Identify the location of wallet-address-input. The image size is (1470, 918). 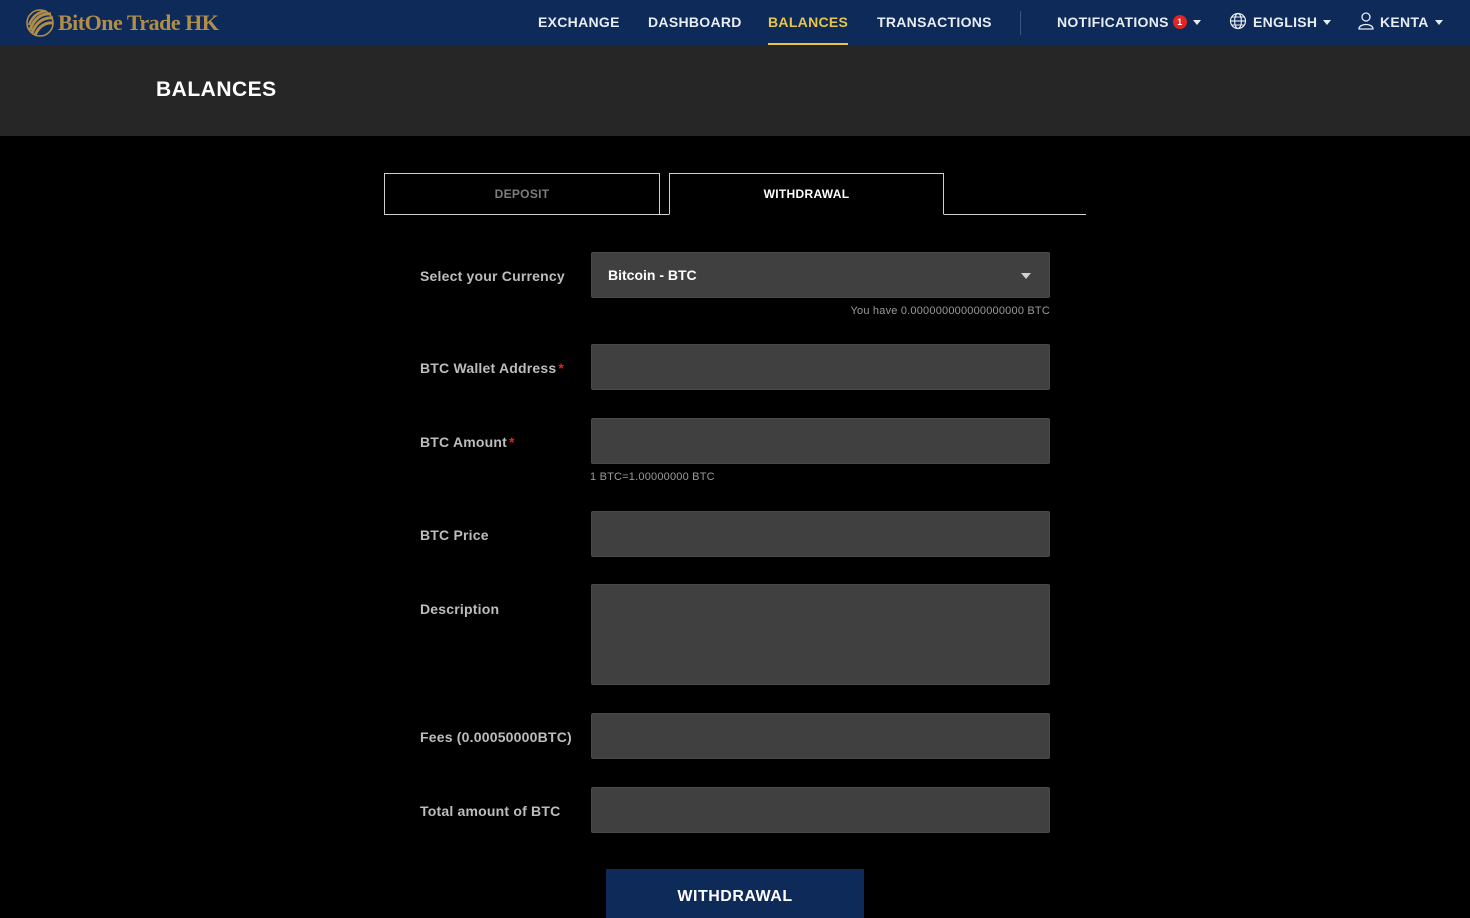
(820, 367).